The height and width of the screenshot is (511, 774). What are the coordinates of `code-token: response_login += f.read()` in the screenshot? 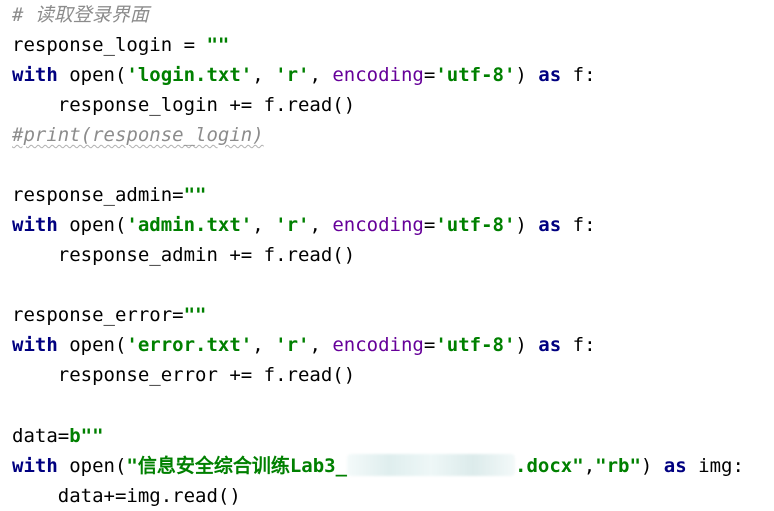 It's located at (184, 105).